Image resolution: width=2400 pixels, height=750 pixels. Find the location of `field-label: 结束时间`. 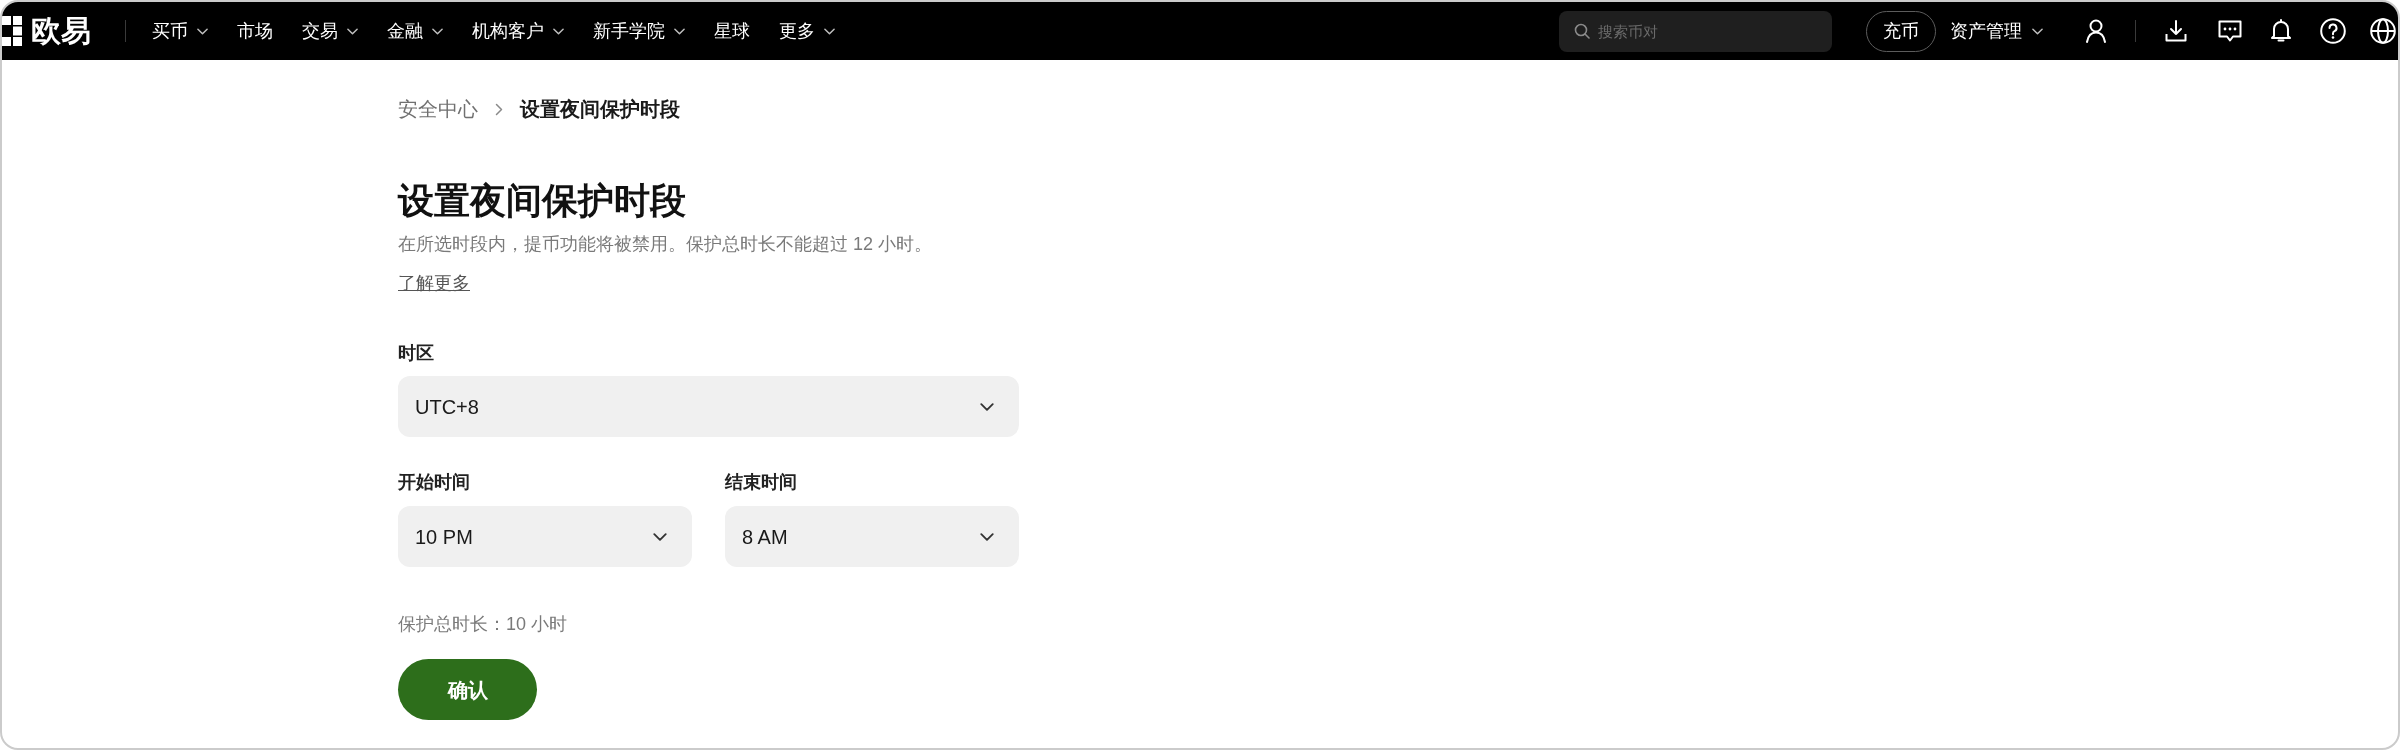

field-label: 结束时间 is located at coordinates (761, 482).